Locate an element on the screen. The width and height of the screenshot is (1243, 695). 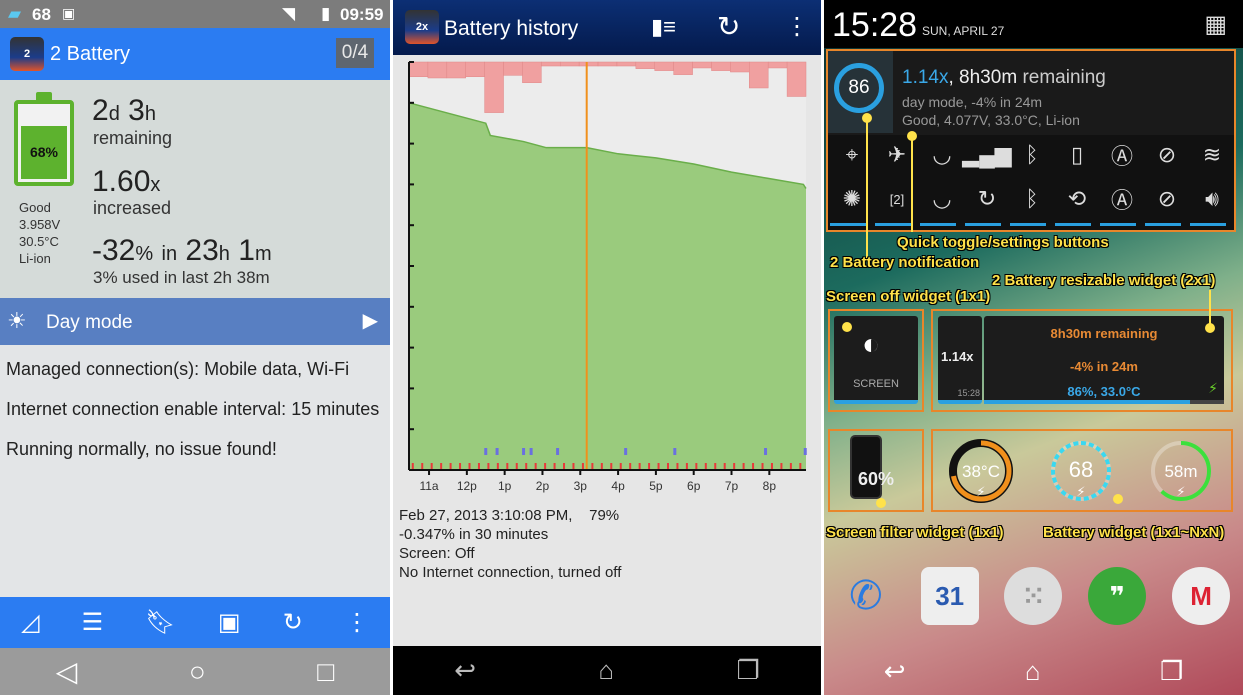
app-icon: 2x is located at coordinates (422, 27).